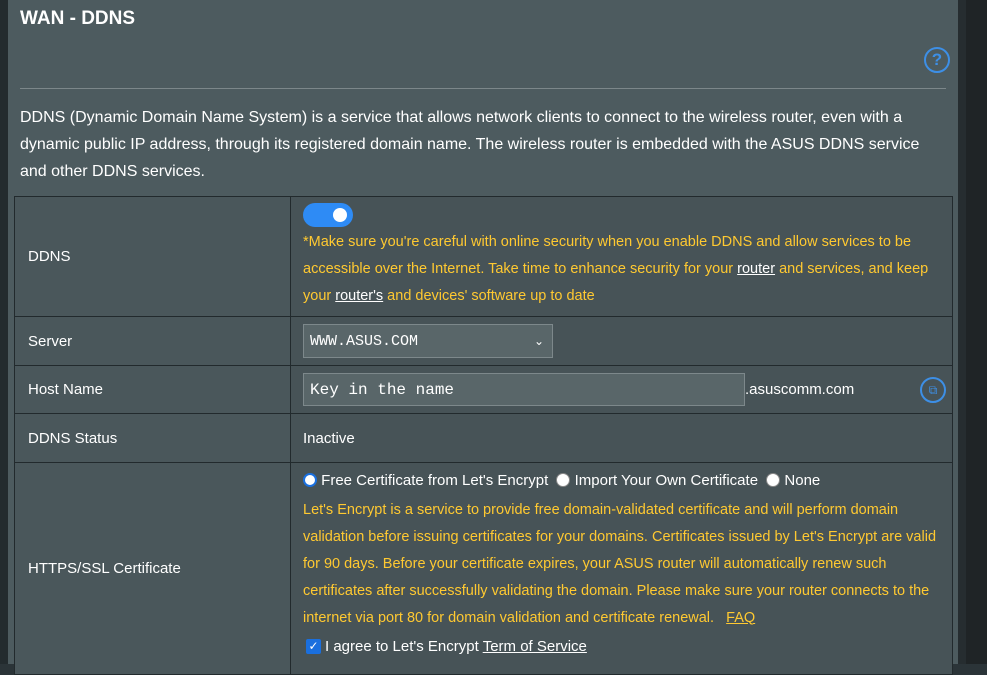 The height and width of the screenshot is (675, 987). What do you see at coordinates (313, 647) in the screenshot?
I see `agree-checkbox: ✓` at bounding box center [313, 647].